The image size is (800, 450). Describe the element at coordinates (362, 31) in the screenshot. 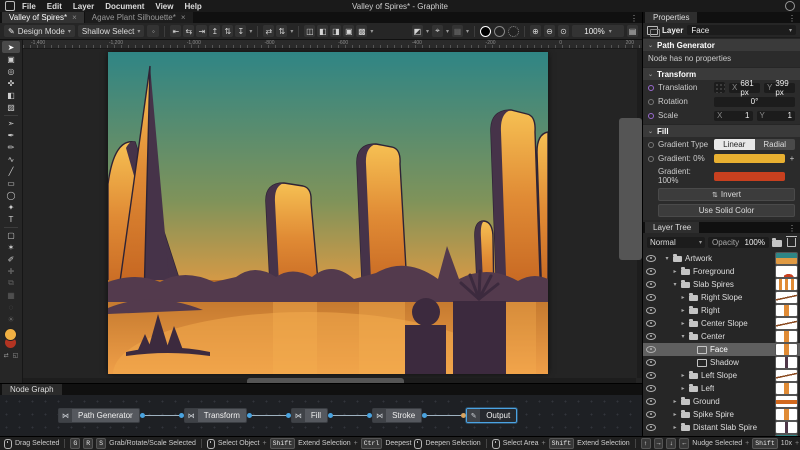

I see `boolean-difference-icon: ▩` at that location.